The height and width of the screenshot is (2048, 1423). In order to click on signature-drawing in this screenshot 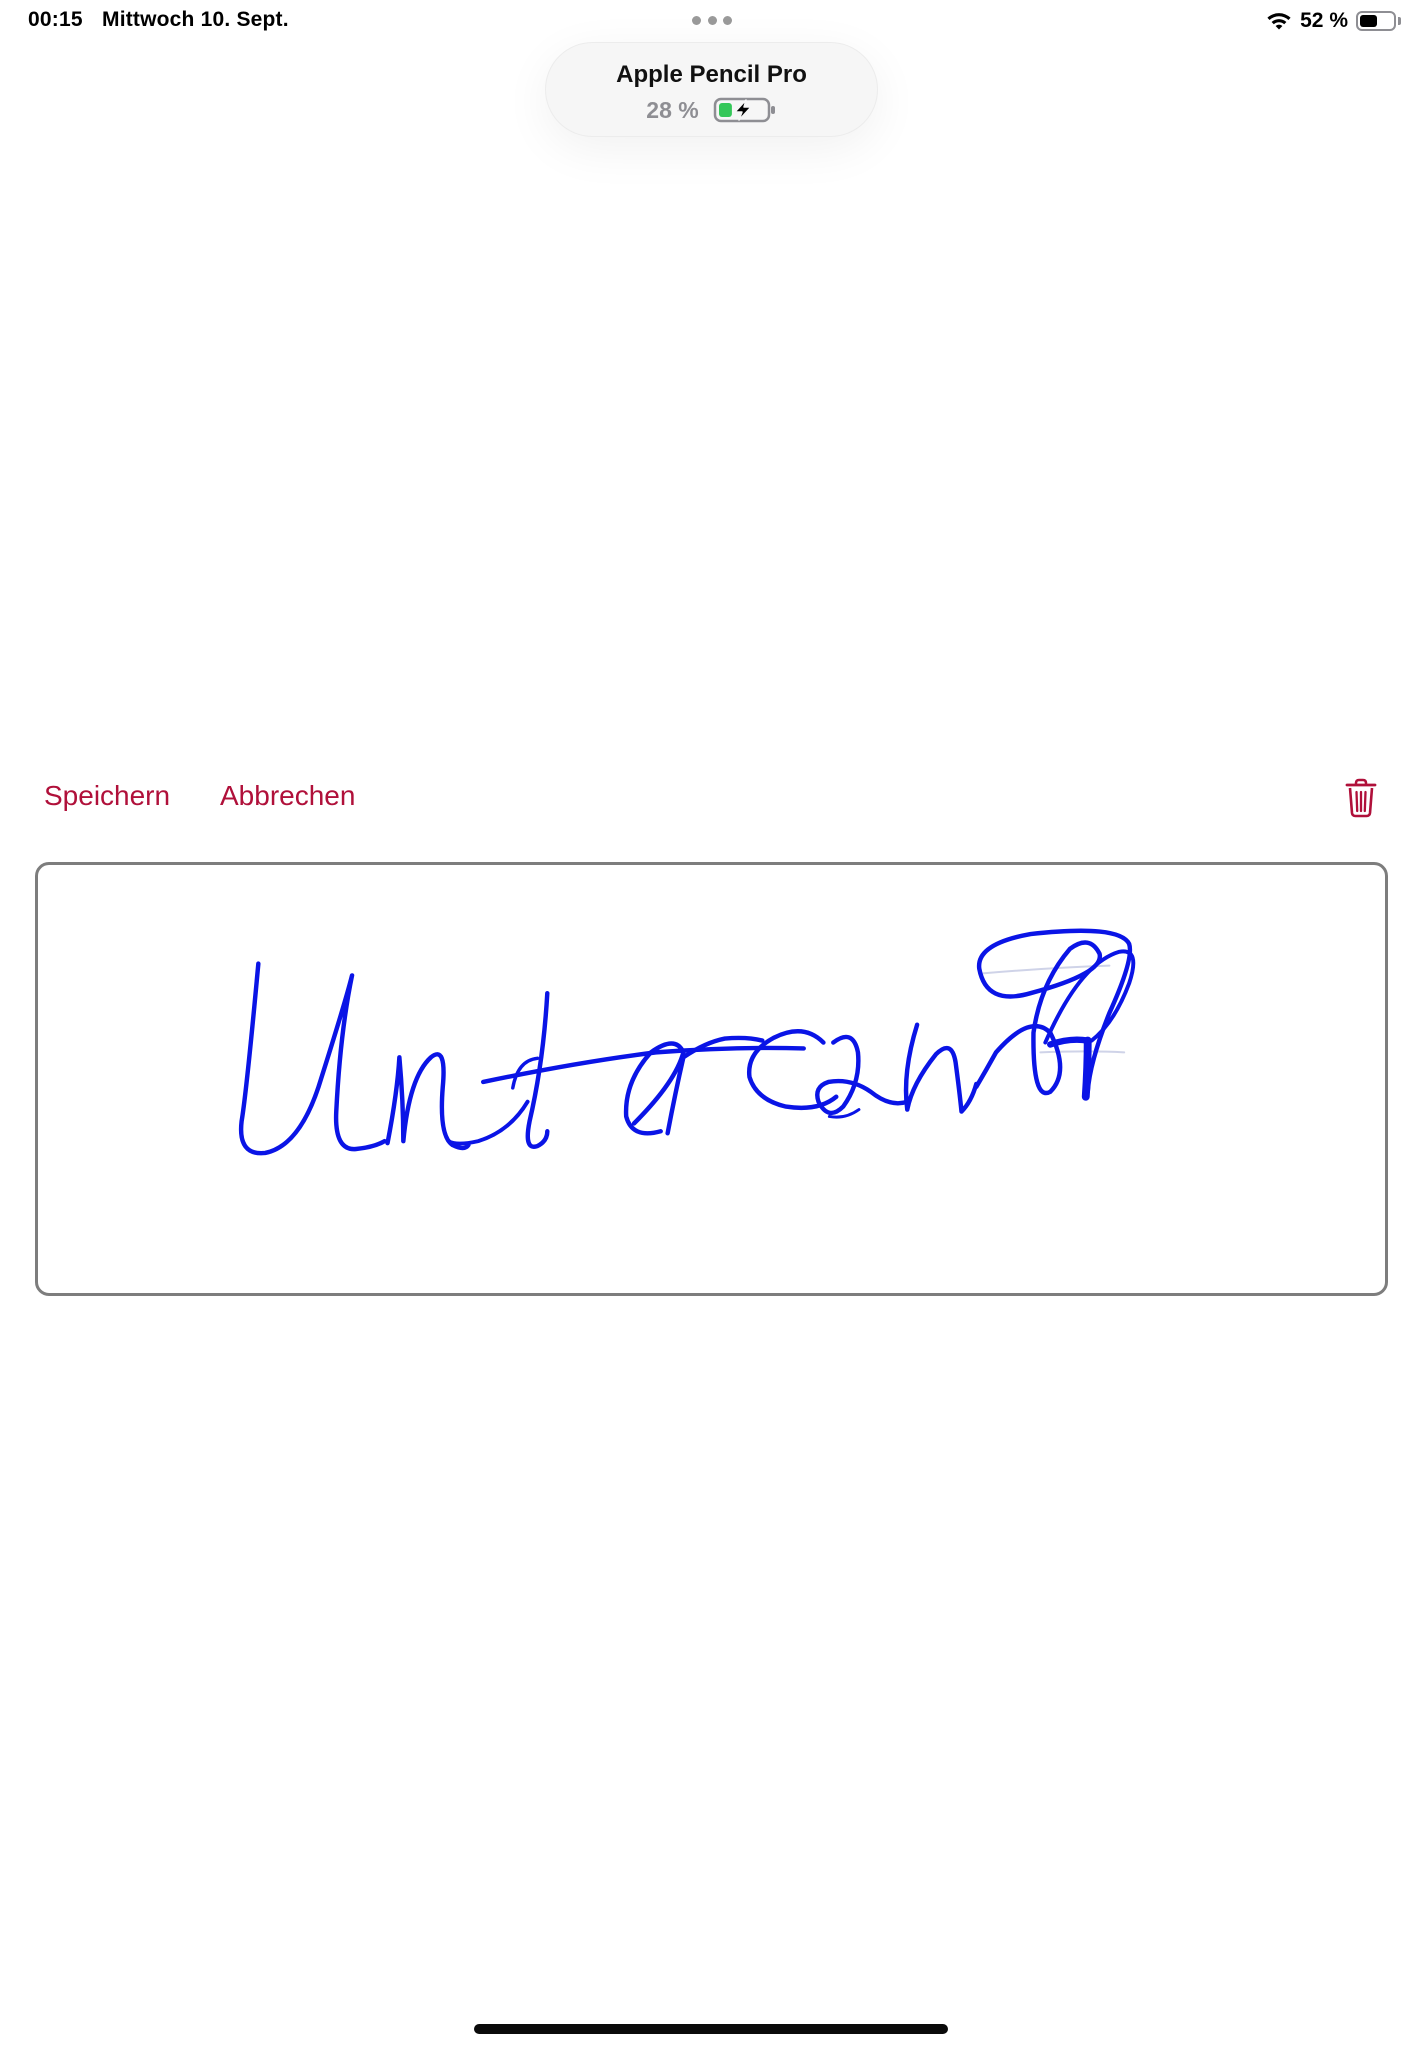, I will do `click(687, 1042)`.